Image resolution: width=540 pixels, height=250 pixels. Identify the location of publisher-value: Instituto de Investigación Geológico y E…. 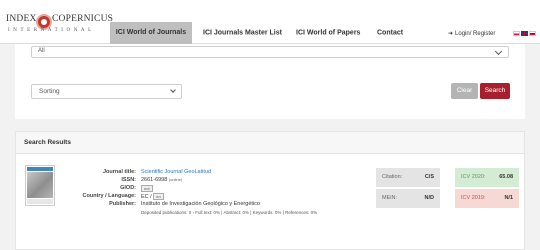
(200, 204).